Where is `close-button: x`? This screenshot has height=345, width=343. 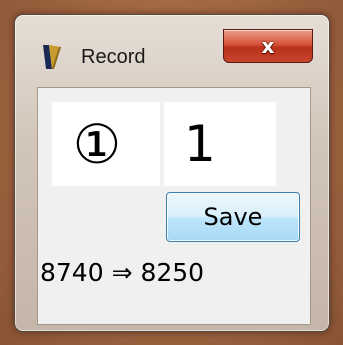
close-button: x is located at coordinates (268, 46).